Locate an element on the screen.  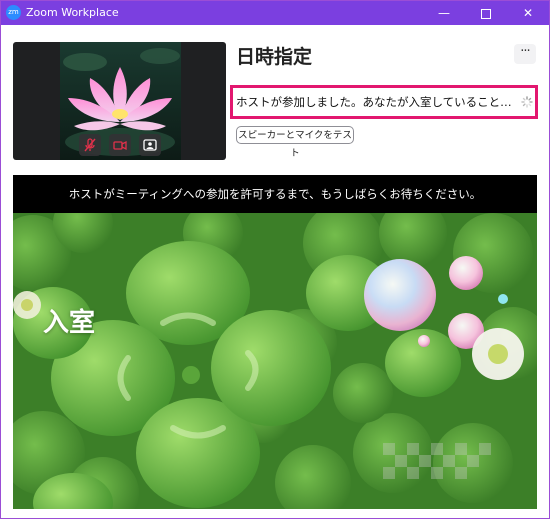
mic-muted-icon is located at coordinates (90, 145).